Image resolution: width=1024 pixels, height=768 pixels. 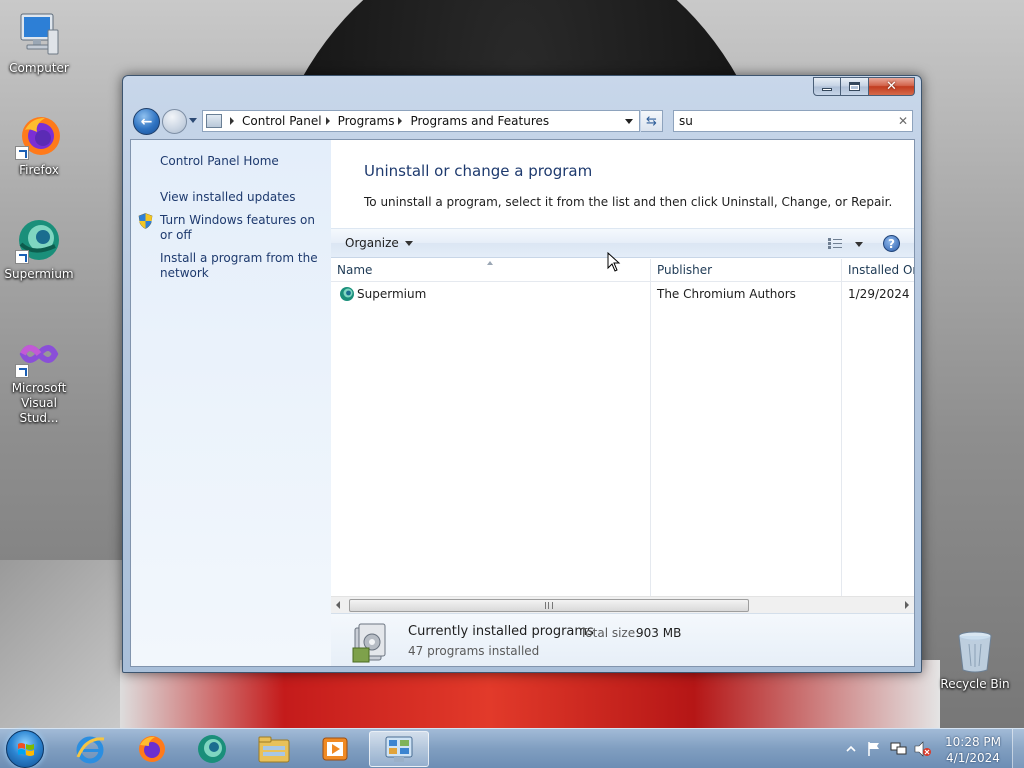 I want to click on minimize-icon, so click(x=827, y=89).